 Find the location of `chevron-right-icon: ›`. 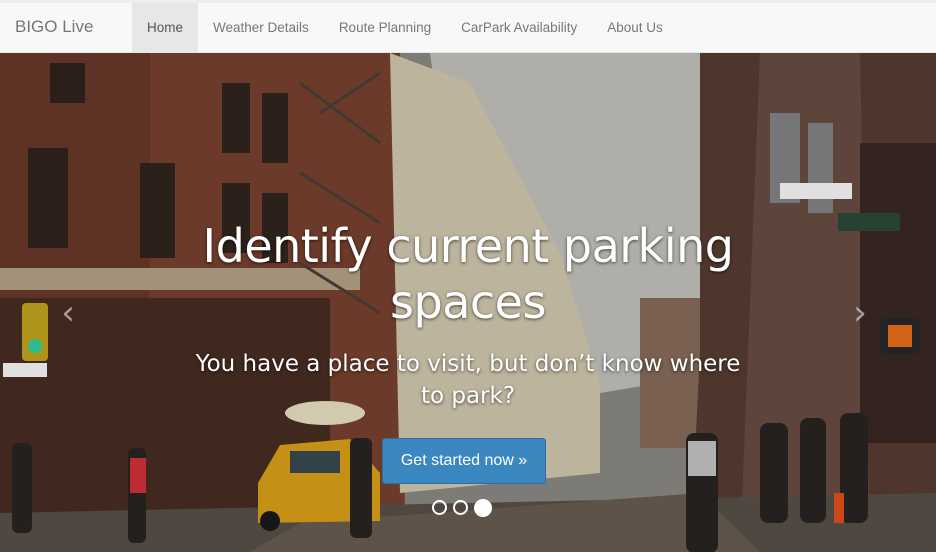

chevron-right-icon: › is located at coordinates (860, 313).